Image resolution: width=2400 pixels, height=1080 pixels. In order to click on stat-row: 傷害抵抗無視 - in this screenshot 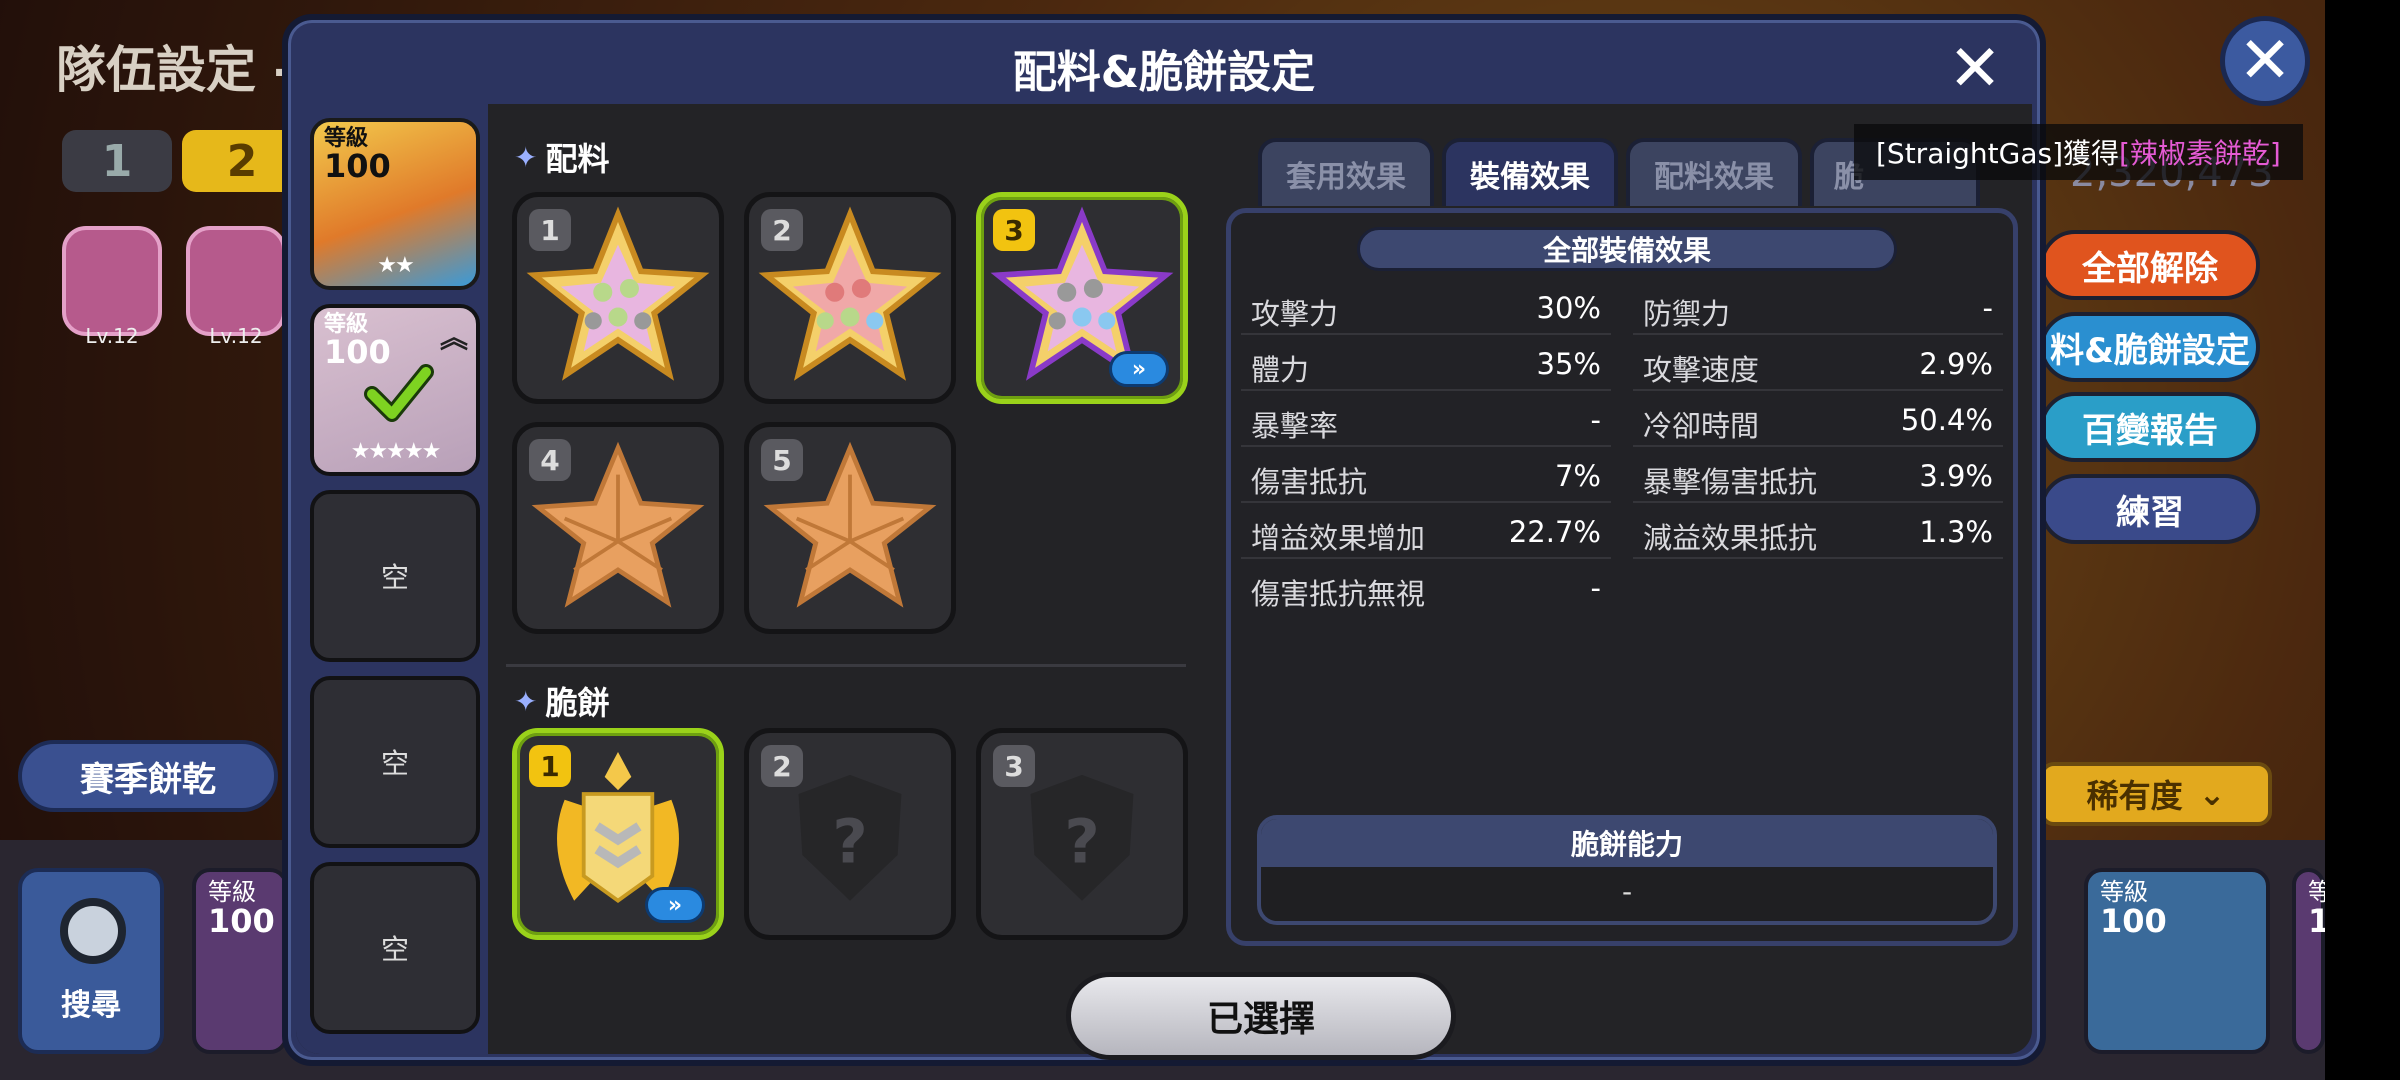, I will do `click(1426, 591)`.